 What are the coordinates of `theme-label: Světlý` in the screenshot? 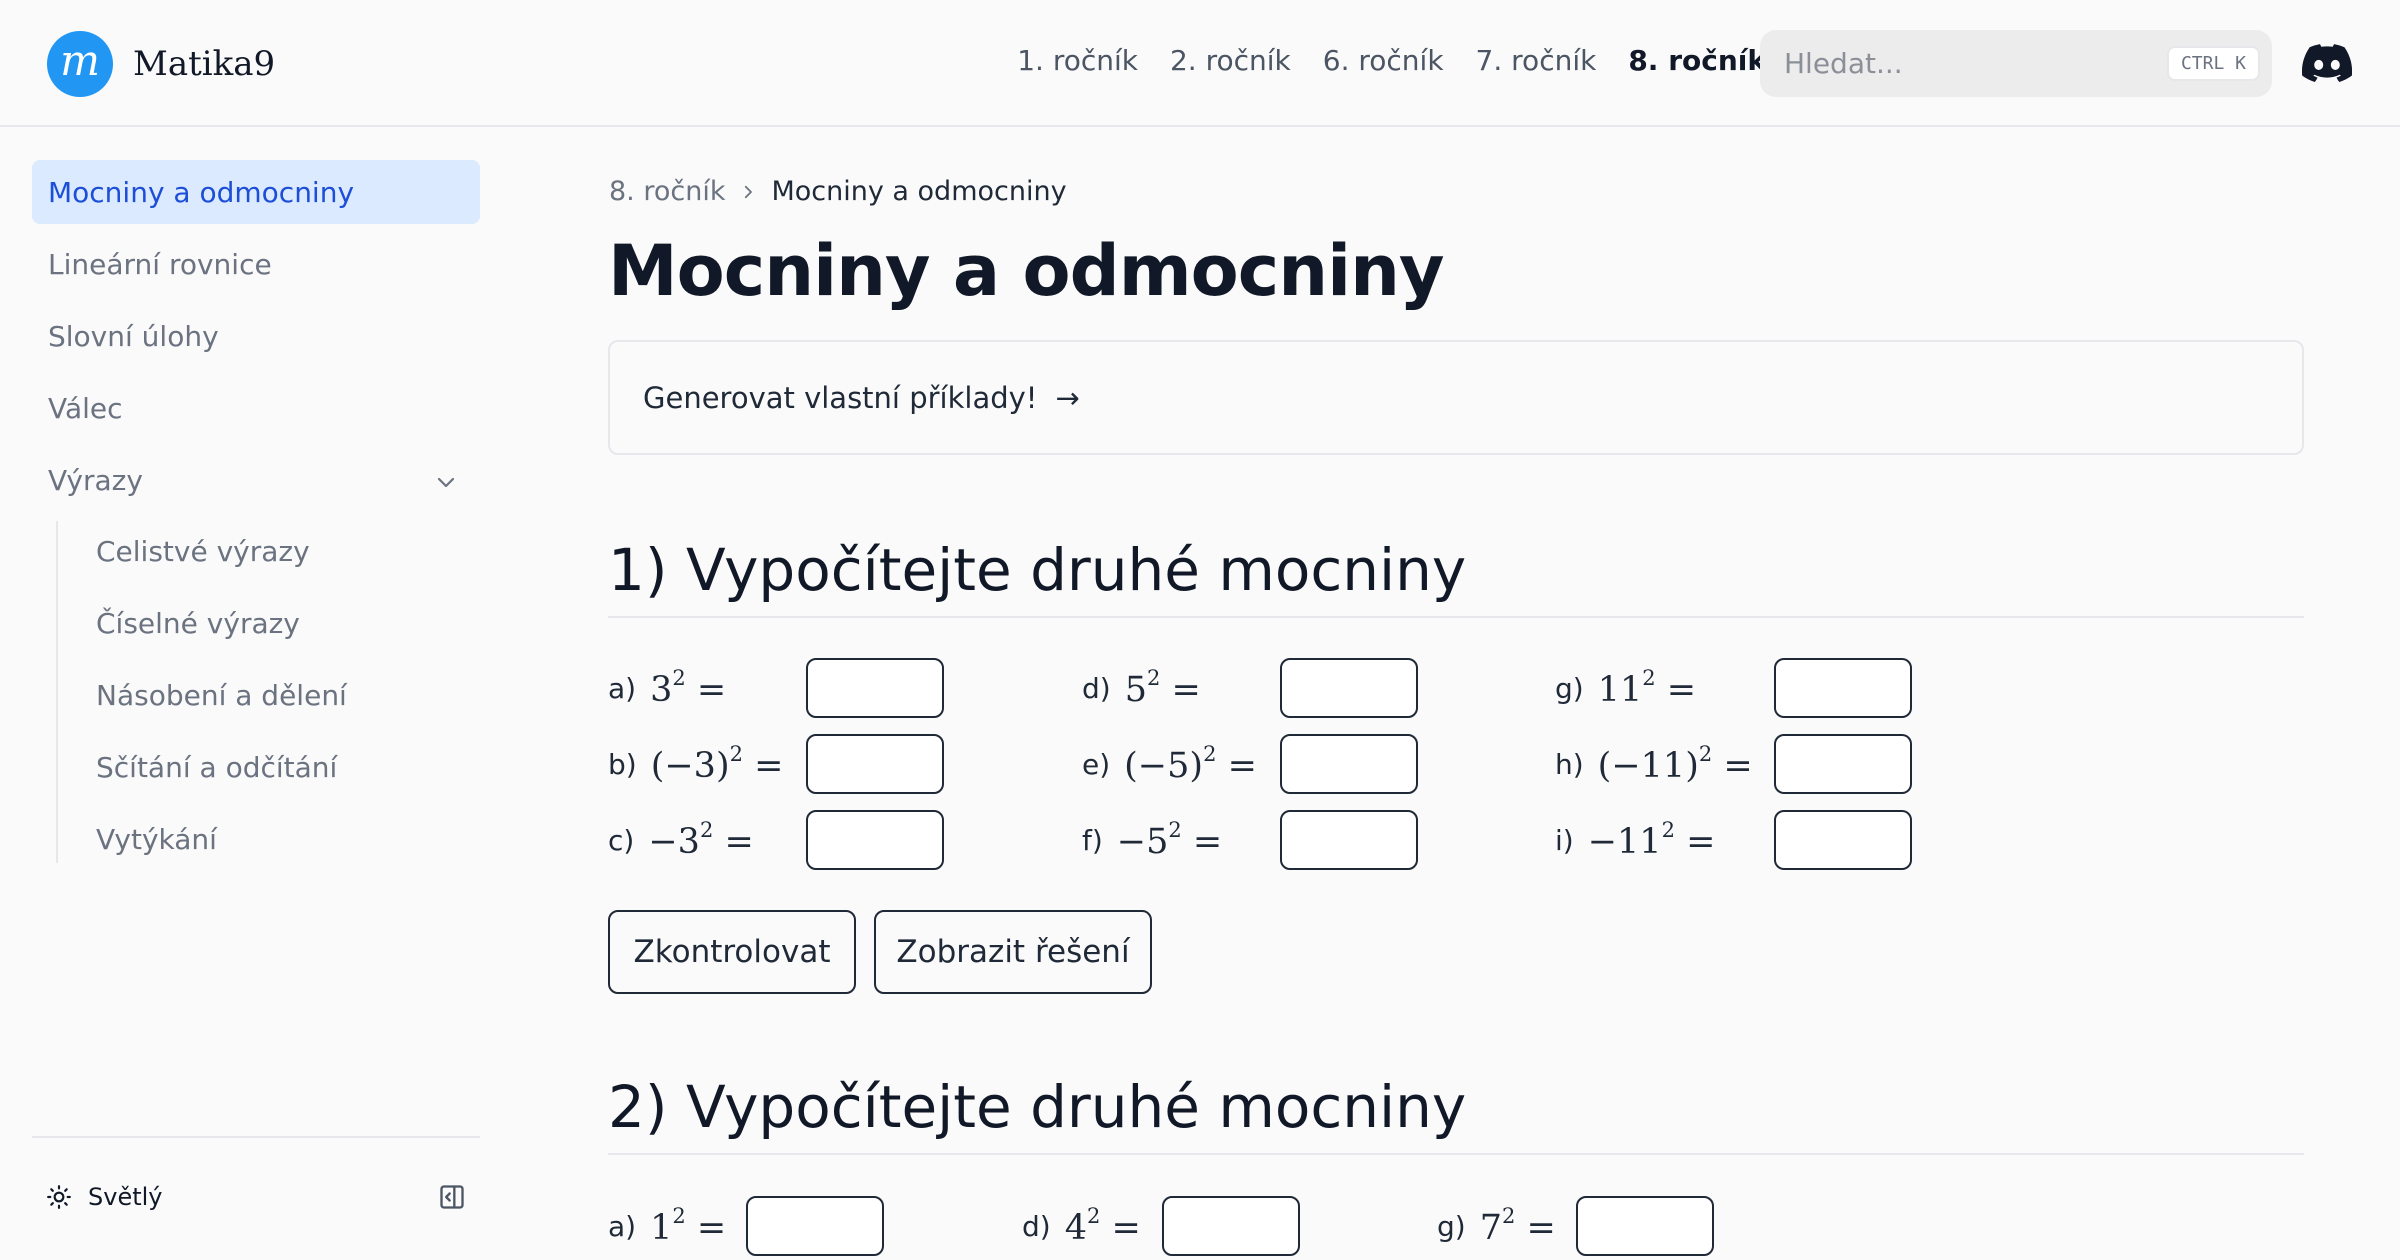 It's located at (125, 1197).